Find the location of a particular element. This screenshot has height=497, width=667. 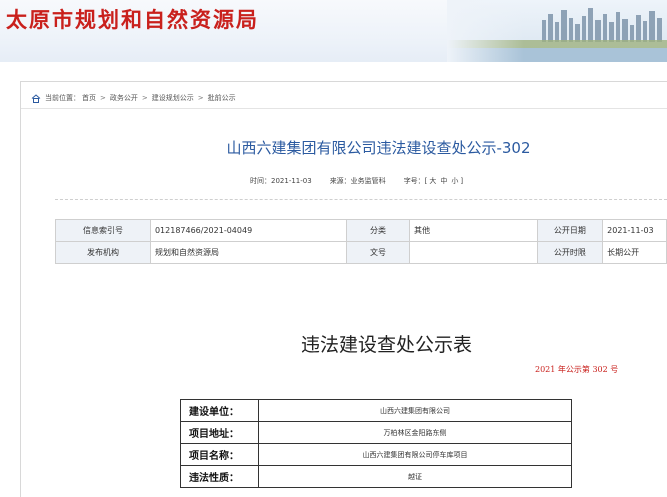

table-row: 项目名称： 山西六建集团有限公司停车库项目 is located at coordinates (376, 454).